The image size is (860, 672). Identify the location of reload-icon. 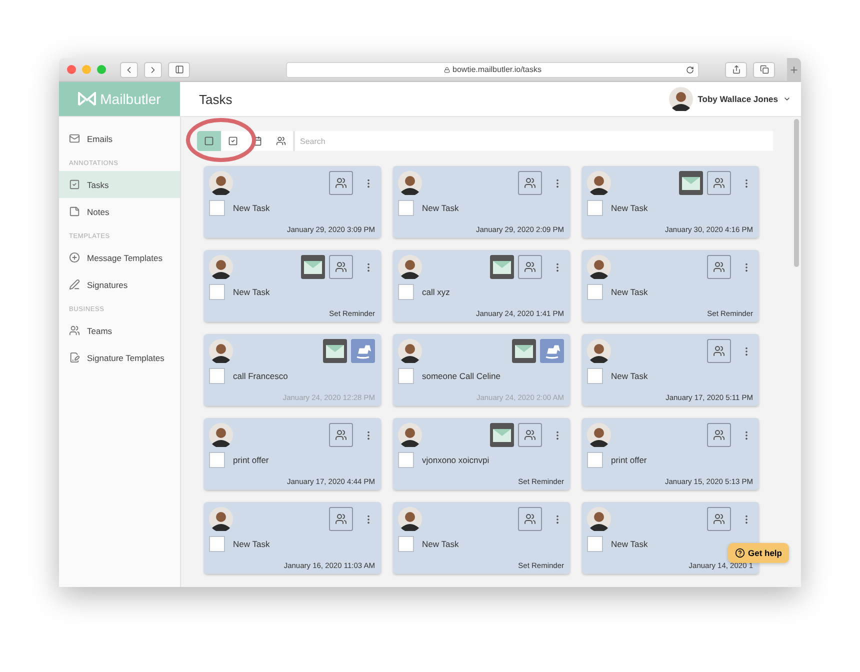
(690, 70).